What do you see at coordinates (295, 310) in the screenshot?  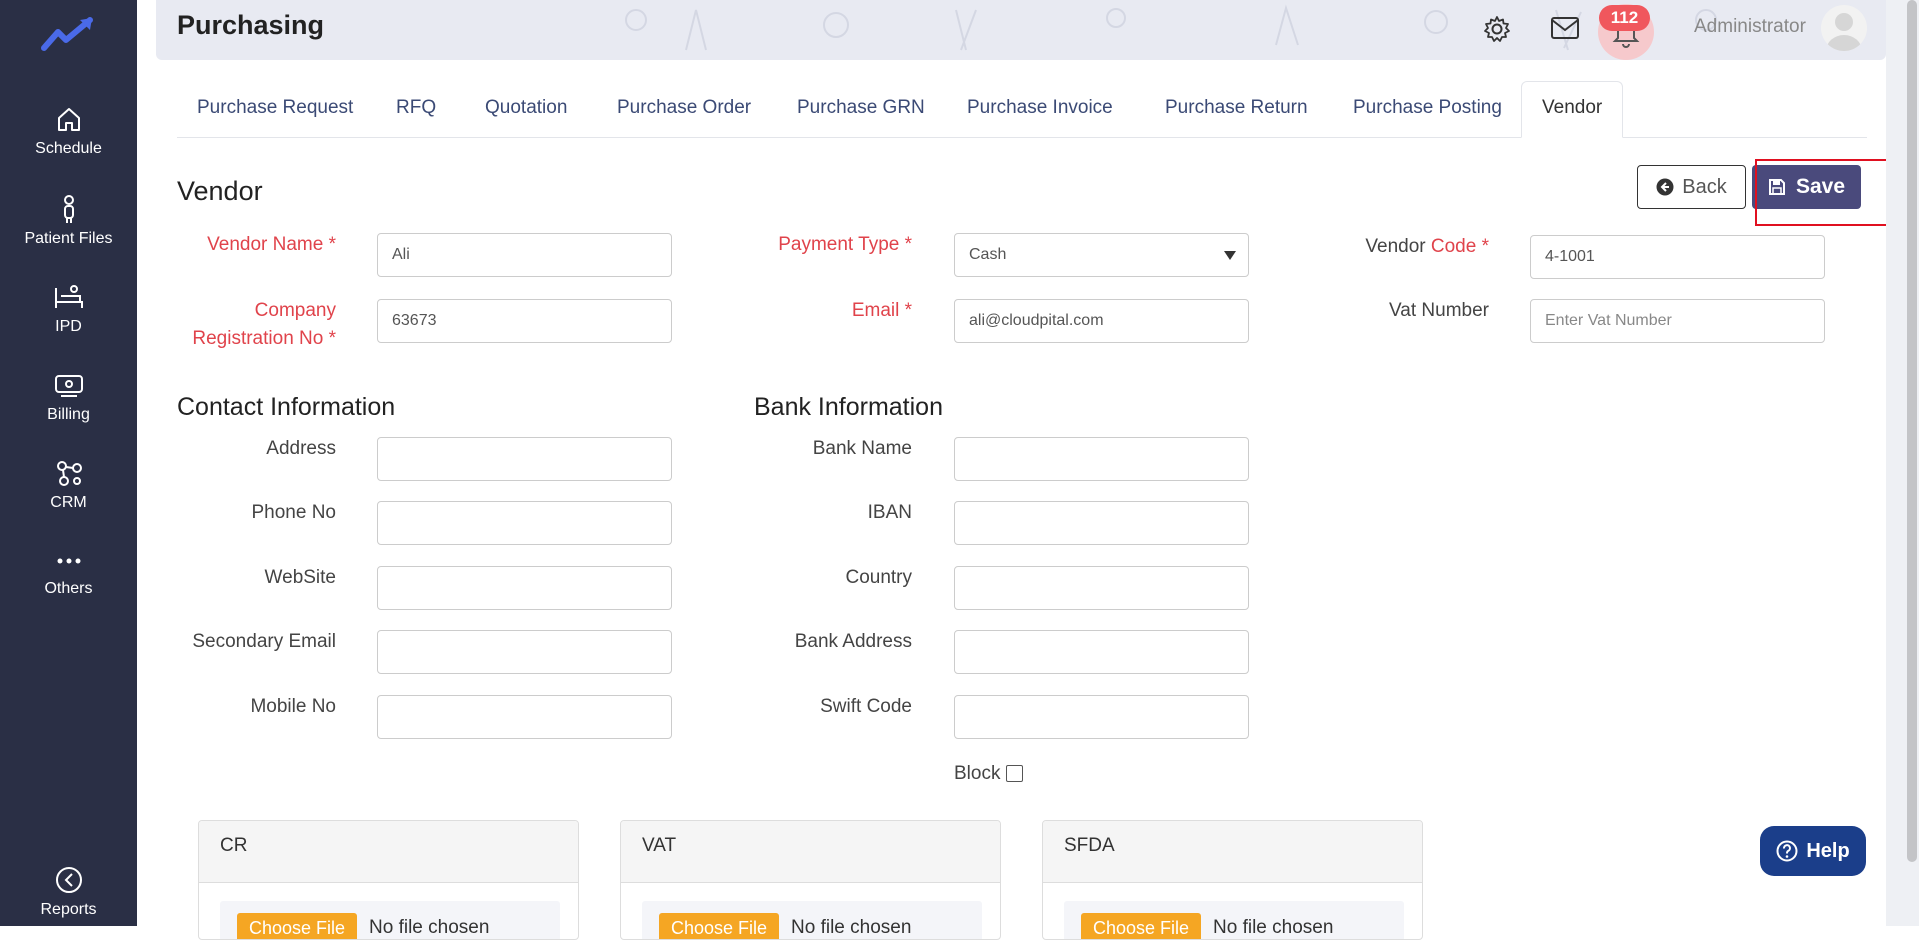 I see `company-registration-label-line1: Company` at bounding box center [295, 310].